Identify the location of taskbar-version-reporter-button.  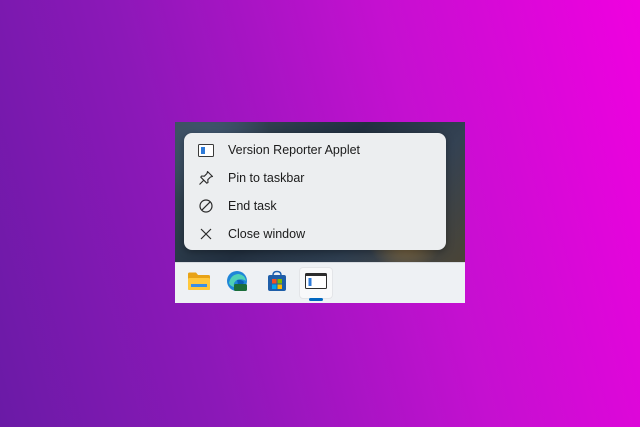
(316, 283).